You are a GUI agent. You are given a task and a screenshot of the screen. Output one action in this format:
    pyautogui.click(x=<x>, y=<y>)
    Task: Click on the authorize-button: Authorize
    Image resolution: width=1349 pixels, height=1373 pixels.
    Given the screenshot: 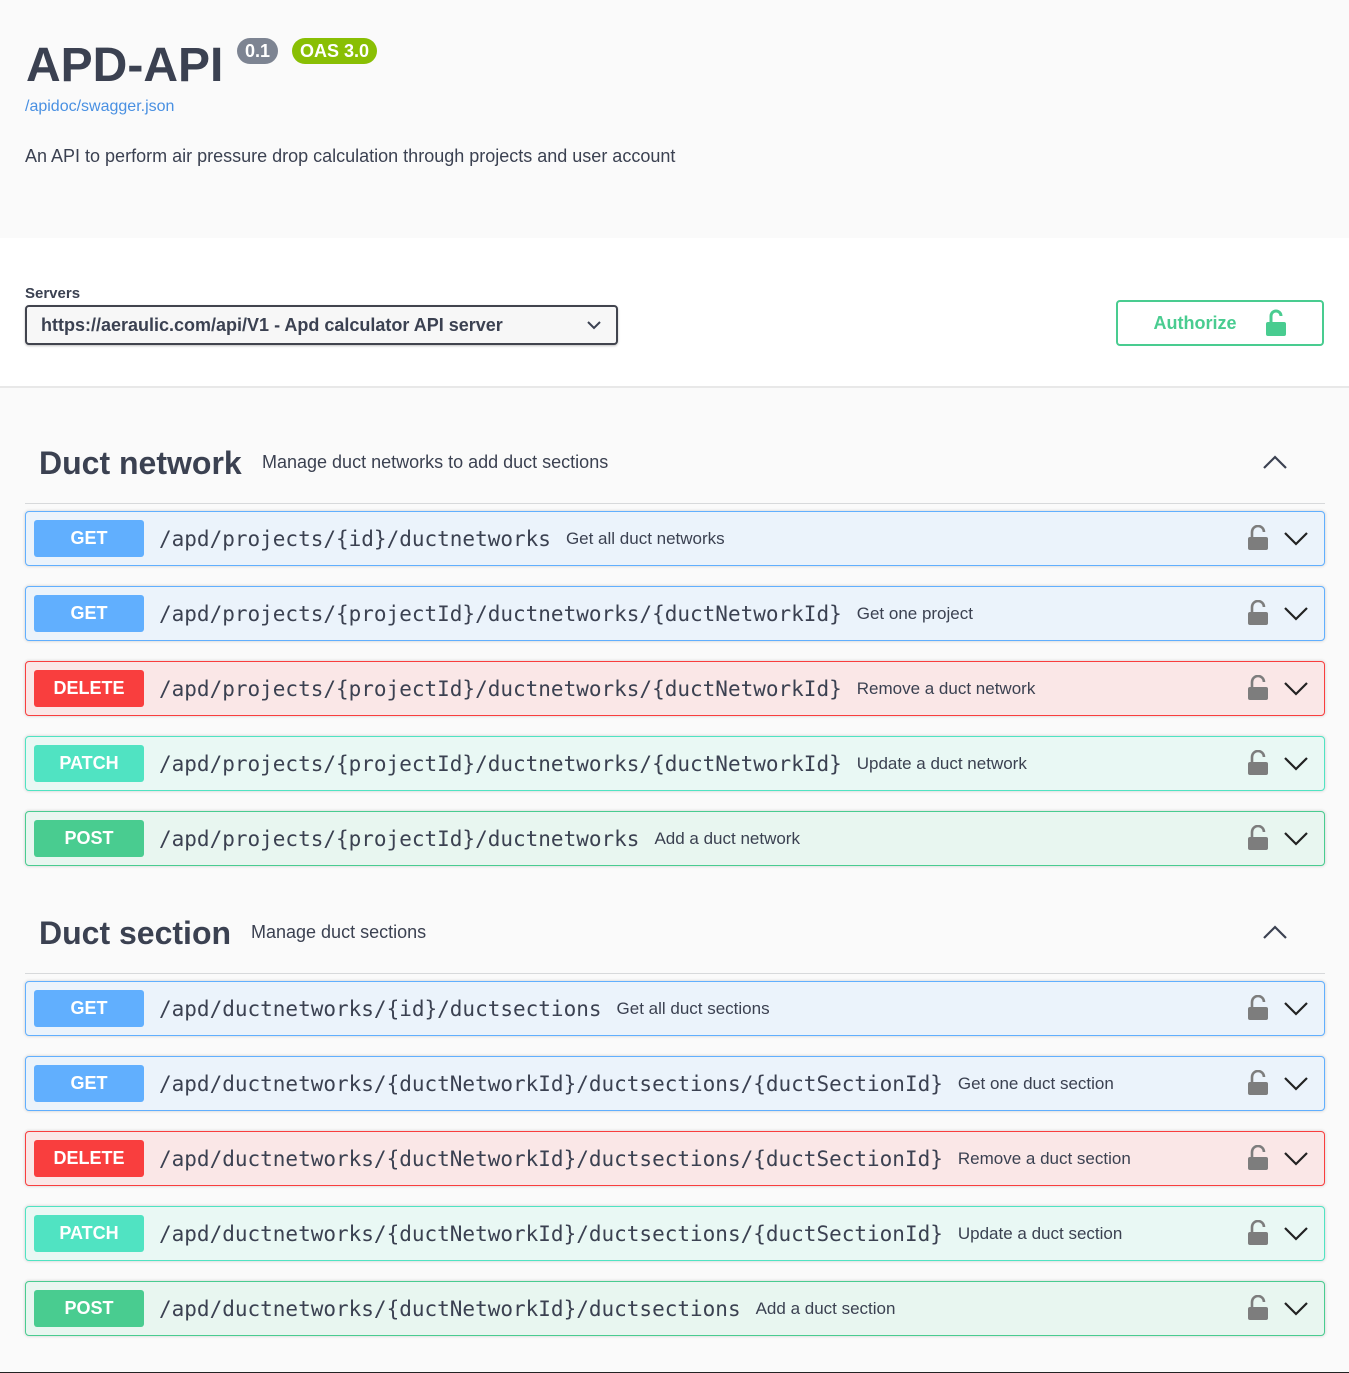 What is the action you would take?
    pyautogui.click(x=1220, y=323)
    